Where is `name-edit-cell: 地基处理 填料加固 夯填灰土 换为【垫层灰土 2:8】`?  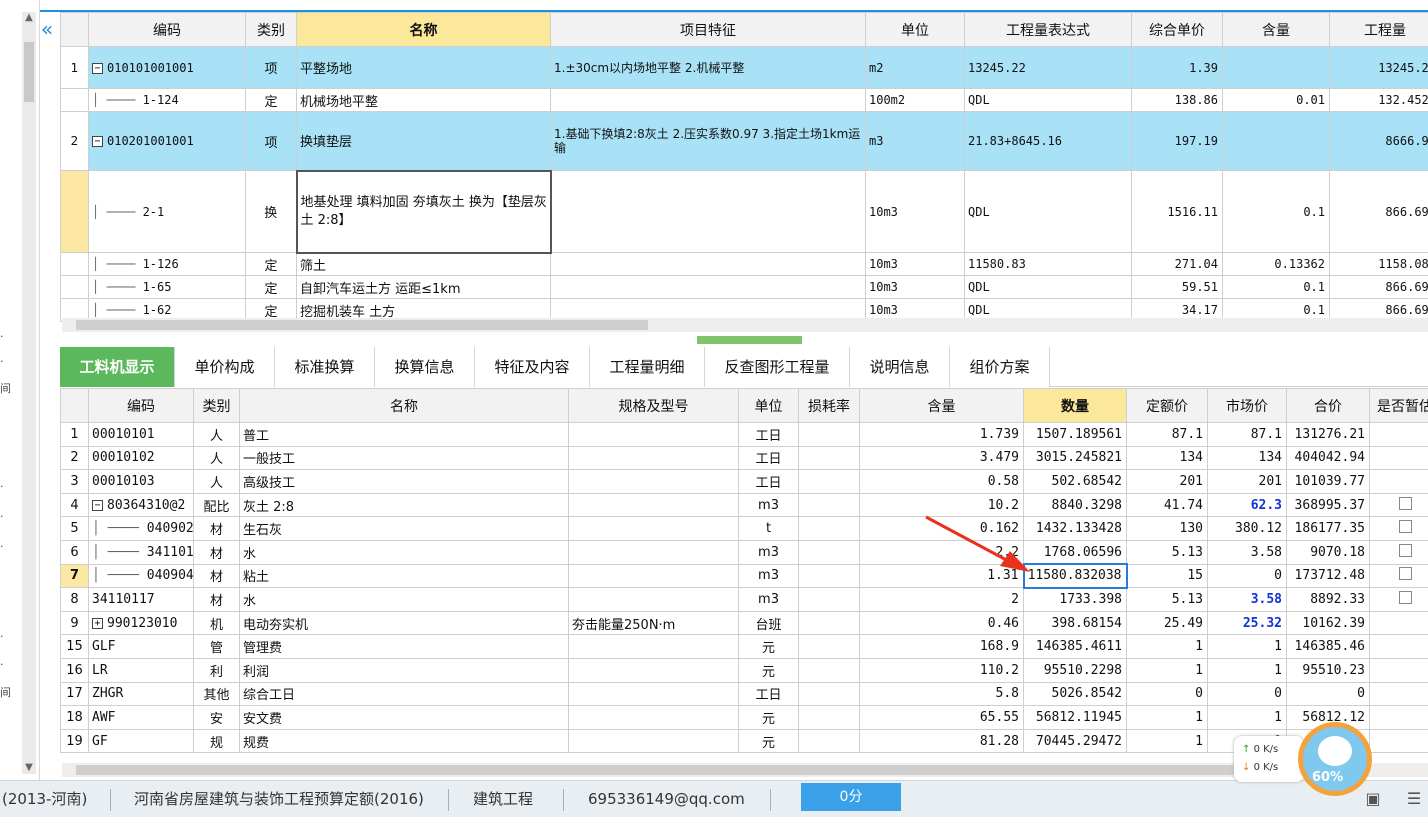 name-edit-cell: 地基处理 填料加固 夯填灰土 换为【垫层灰土 2:8】 is located at coordinates (423, 211).